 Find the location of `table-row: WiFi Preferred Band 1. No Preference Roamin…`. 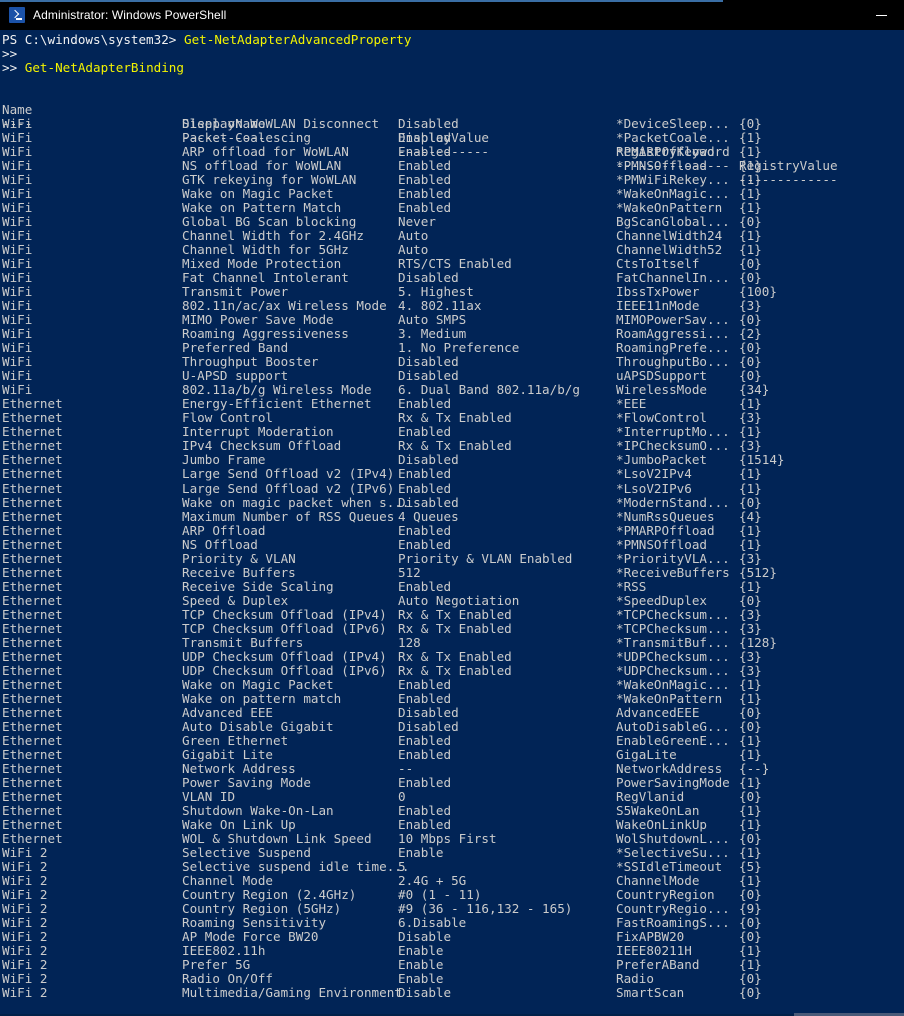

table-row: WiFi Preferred Band 1. No Preference Roamin… is located at coordinates (453, 348).